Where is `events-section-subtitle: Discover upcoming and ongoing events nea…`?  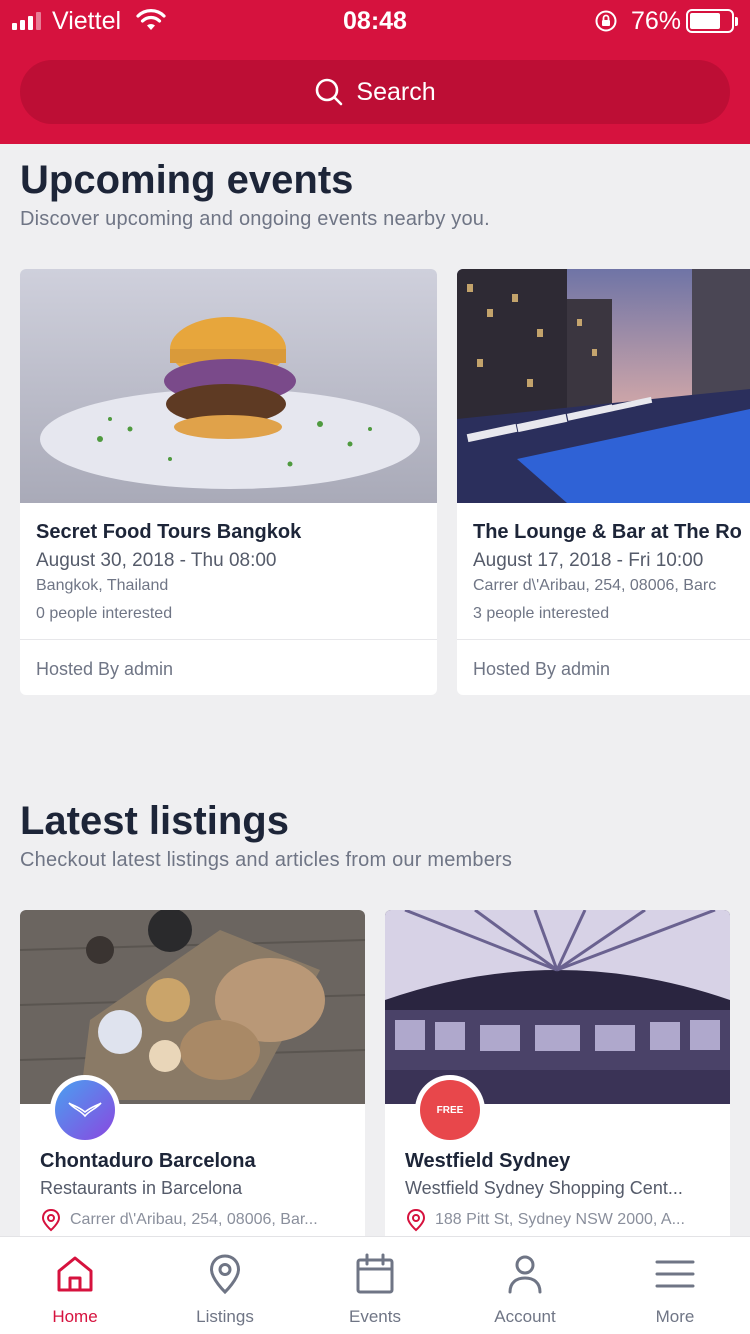
events-section-subtitle: Discover upcoming and ongoing events nea… is located at coordinates (255, 219).